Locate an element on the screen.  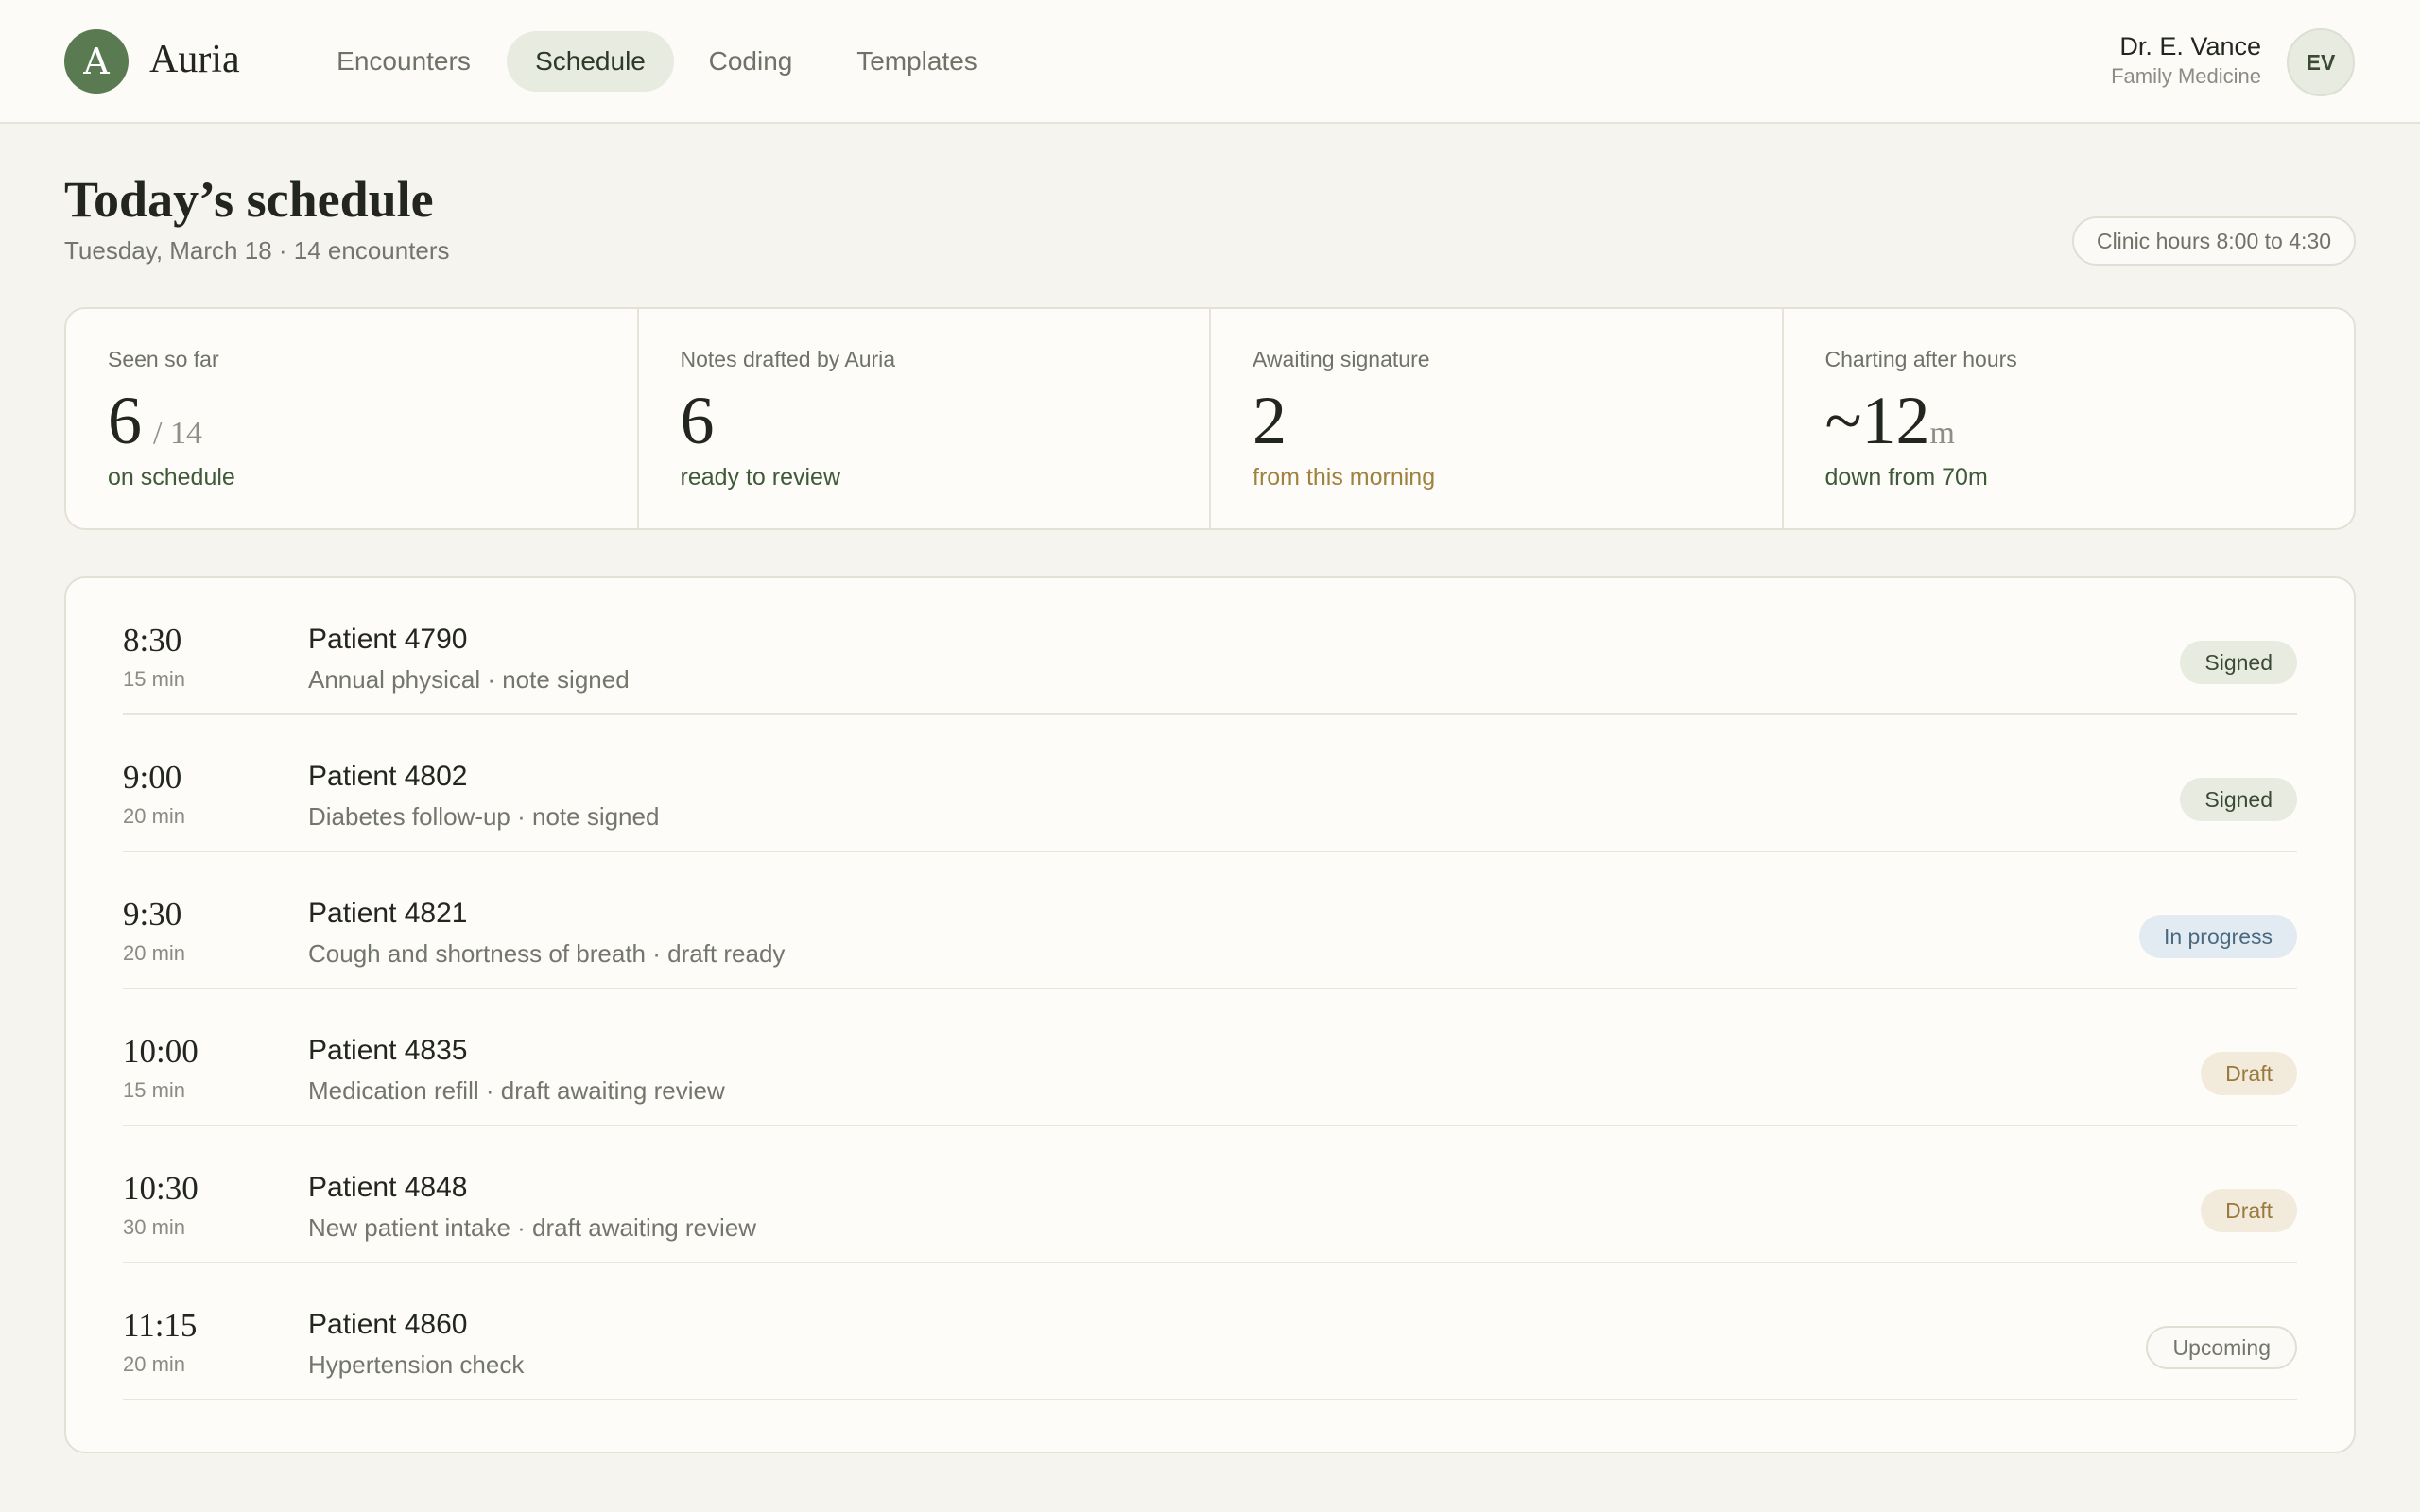
stat-charting-after-hours: Charting after hours ~12m down from 70m is located at coordinates (2069, 418).